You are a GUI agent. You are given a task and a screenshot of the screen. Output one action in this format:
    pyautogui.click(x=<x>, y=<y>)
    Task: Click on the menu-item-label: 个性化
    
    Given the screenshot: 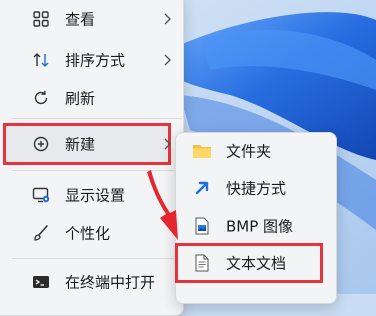 What is the action you would take?
    pyautogui.click(x=88, y=233)
    